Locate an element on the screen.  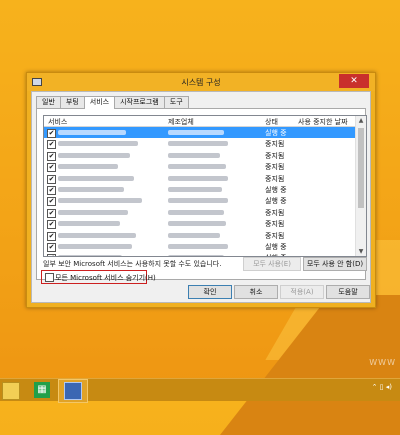
vertical-scrollbar: ▲ ▼ is located at coordinates (360, 186).